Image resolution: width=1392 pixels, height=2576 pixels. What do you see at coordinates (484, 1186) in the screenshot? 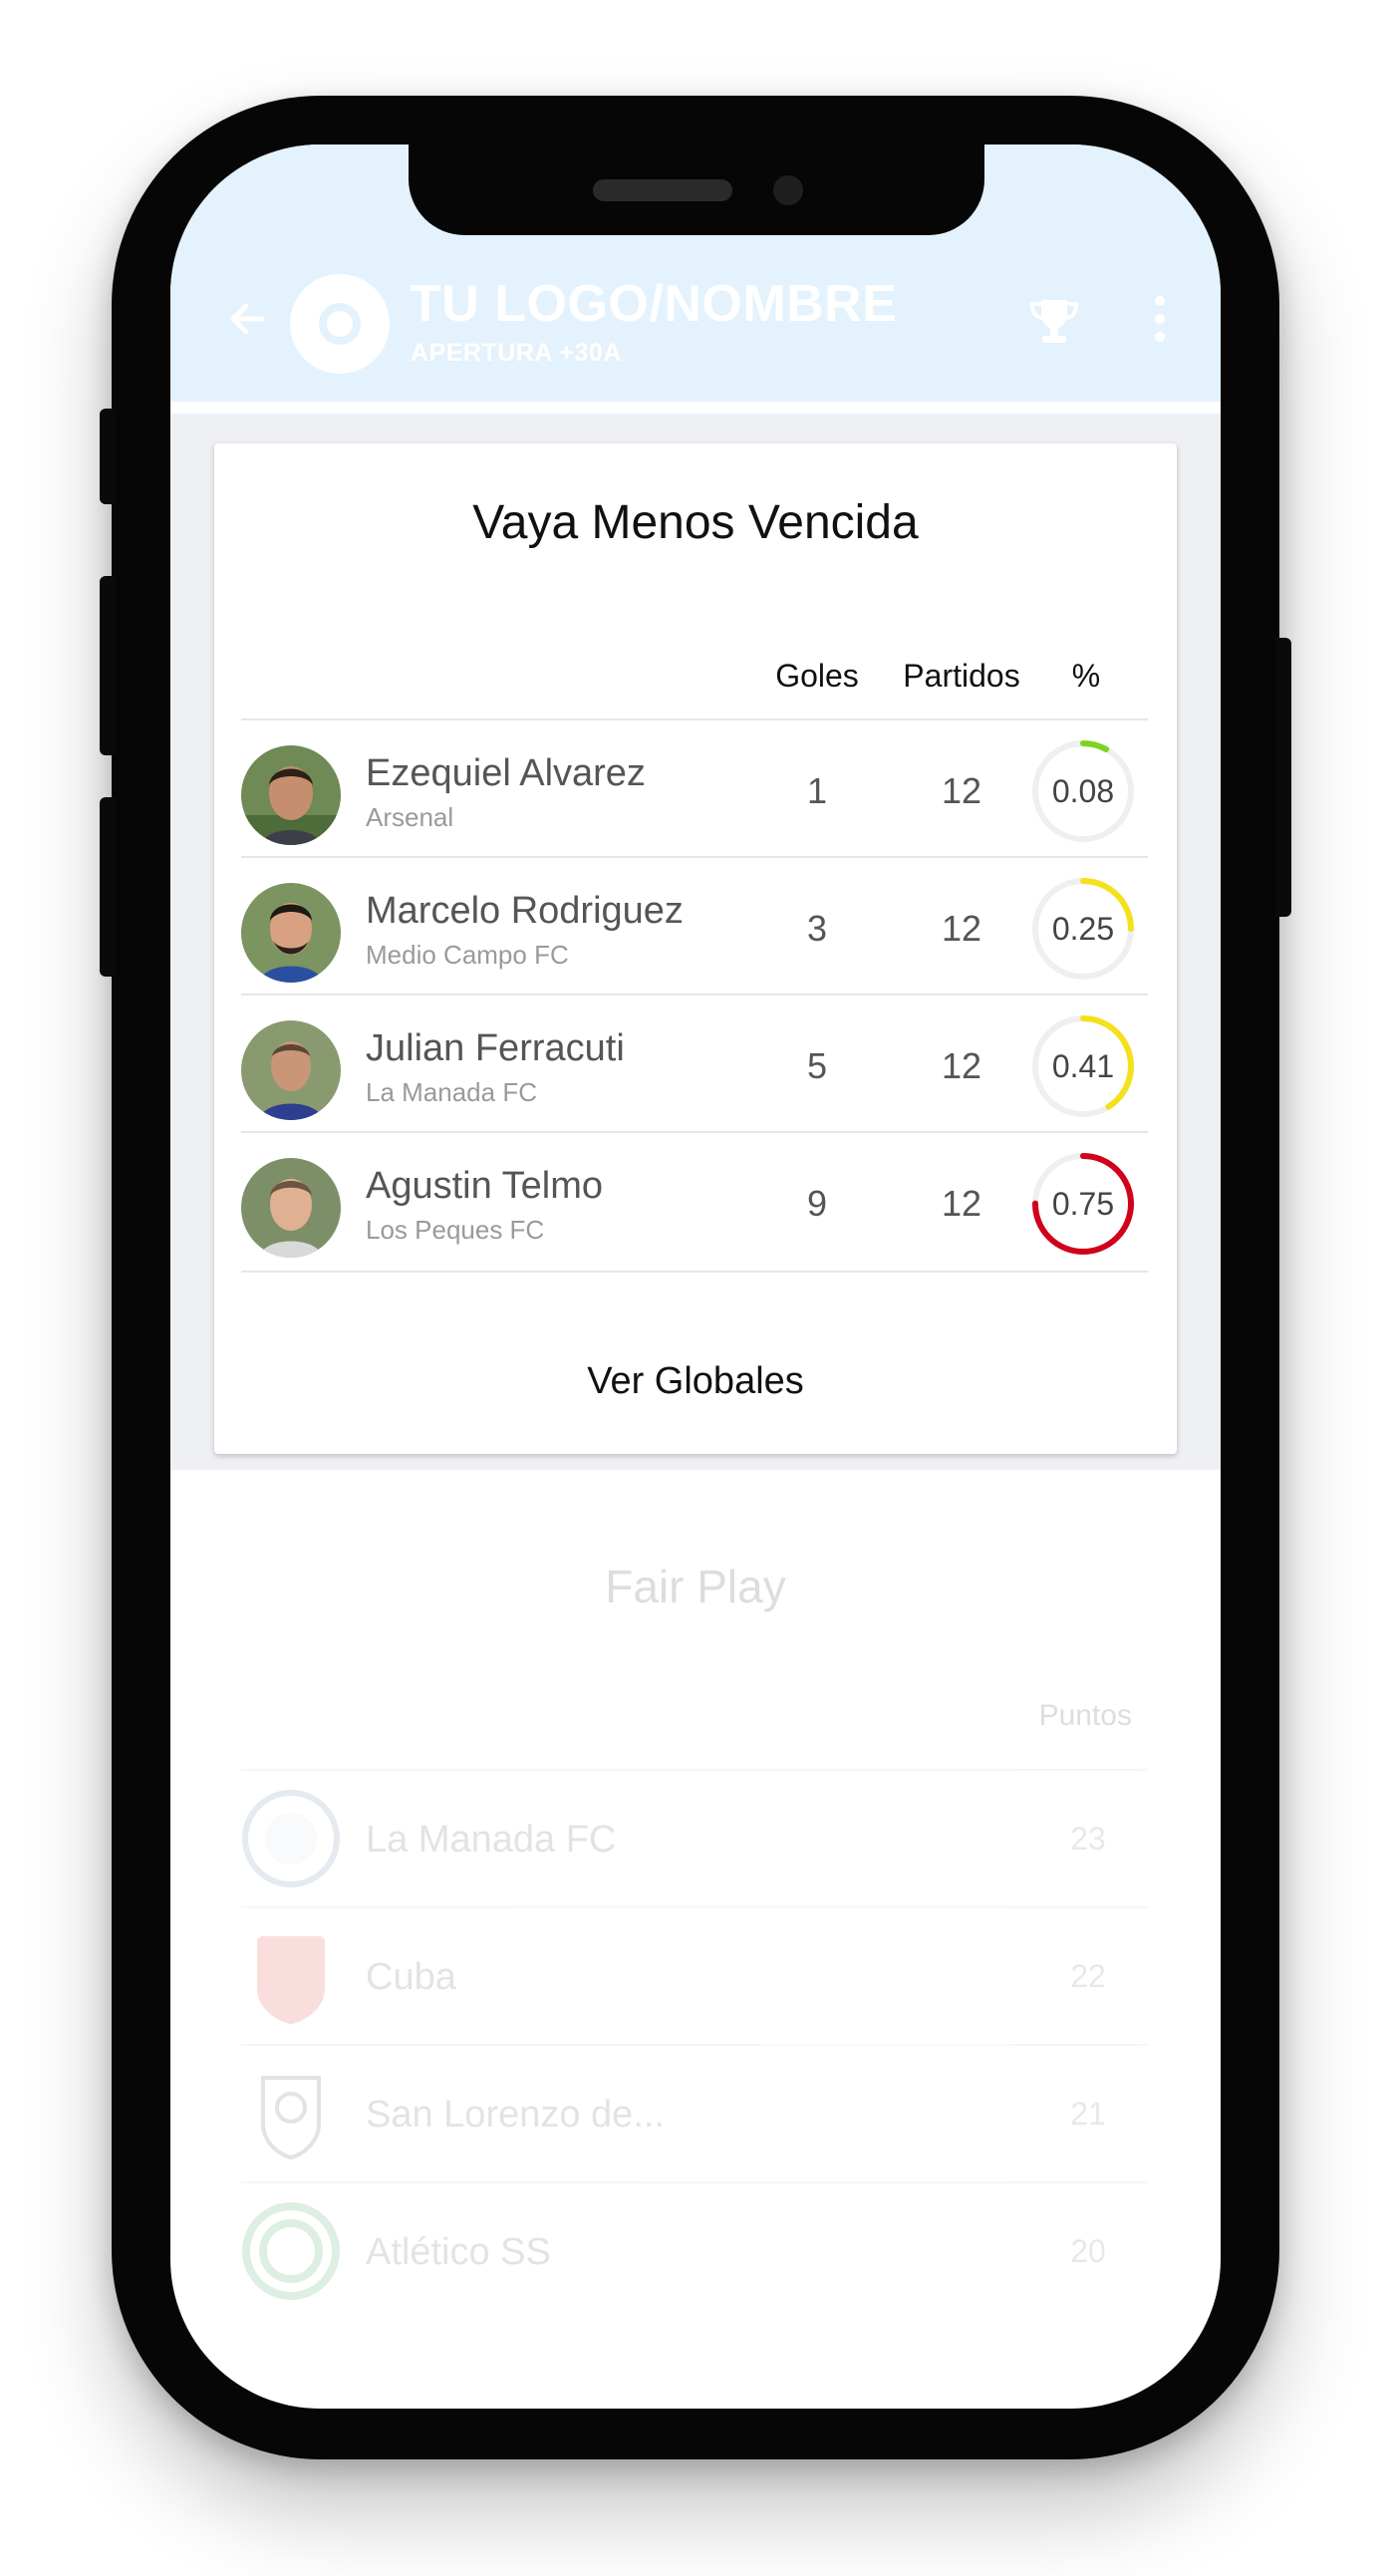
I see `player-name: Agustin Telmo` at bounding box center [484, 1186].